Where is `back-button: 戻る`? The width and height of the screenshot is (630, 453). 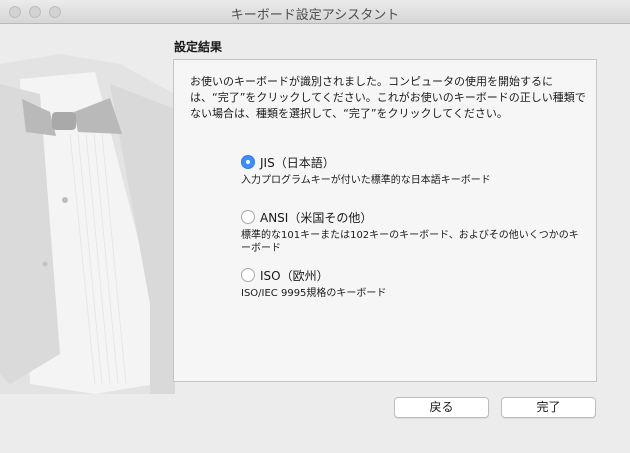
back-button: 戻る is located at coordinates (441, 407).